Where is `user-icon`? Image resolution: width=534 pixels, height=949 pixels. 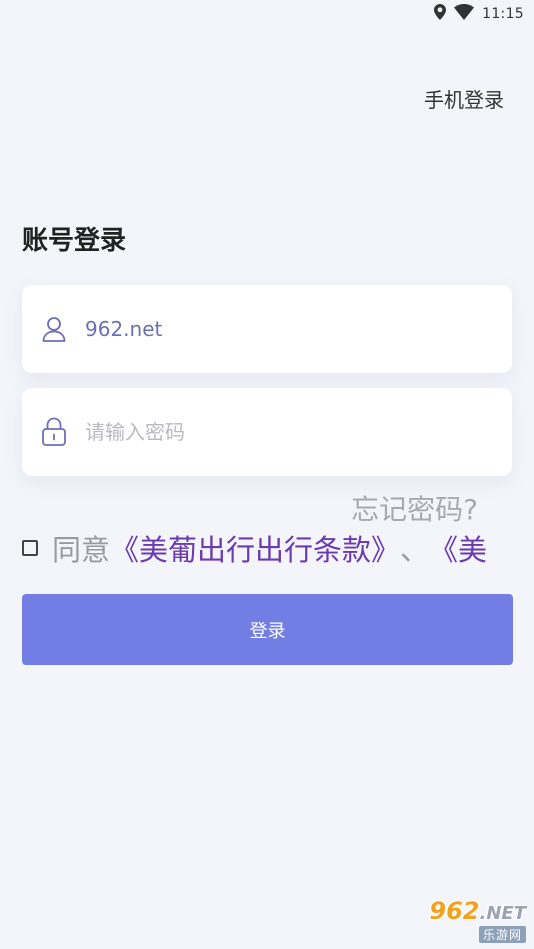
user-icon is located at coordinates (54, 329).